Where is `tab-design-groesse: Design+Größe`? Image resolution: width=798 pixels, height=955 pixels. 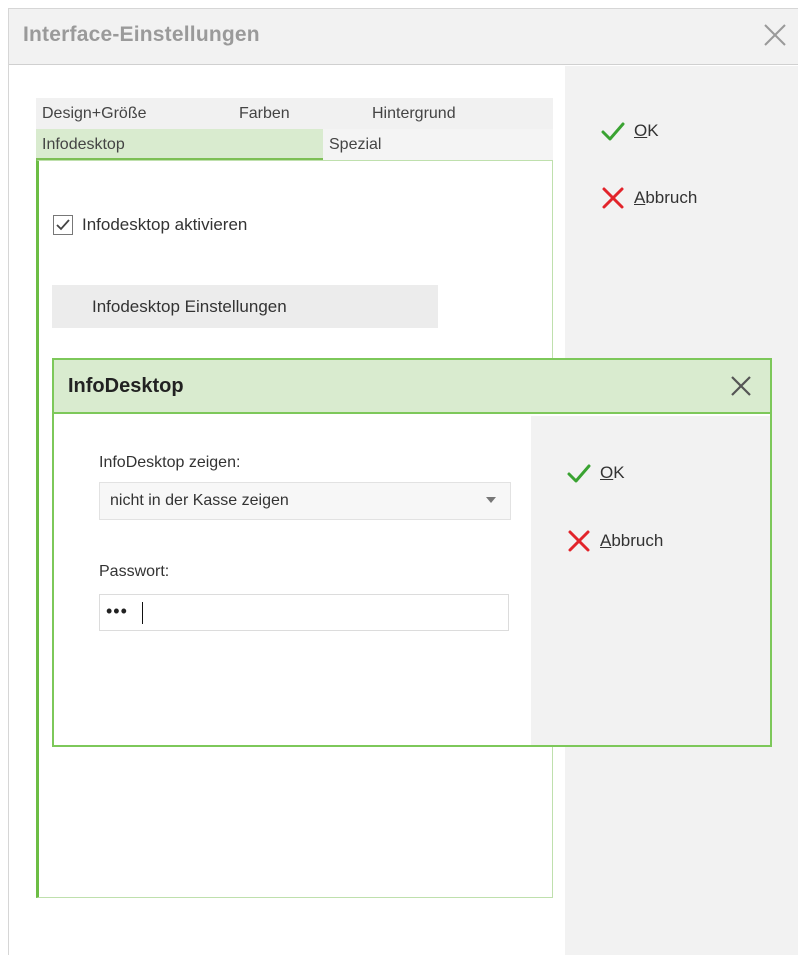
tab-design-groesse: Design+Größe is located at coordinates (134, 113).